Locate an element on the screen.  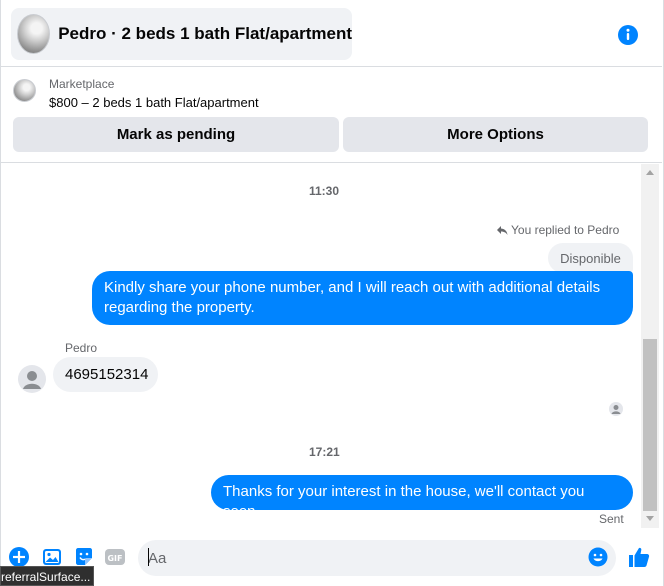
scrollbar-thumb is located at coordinates (650, 425).